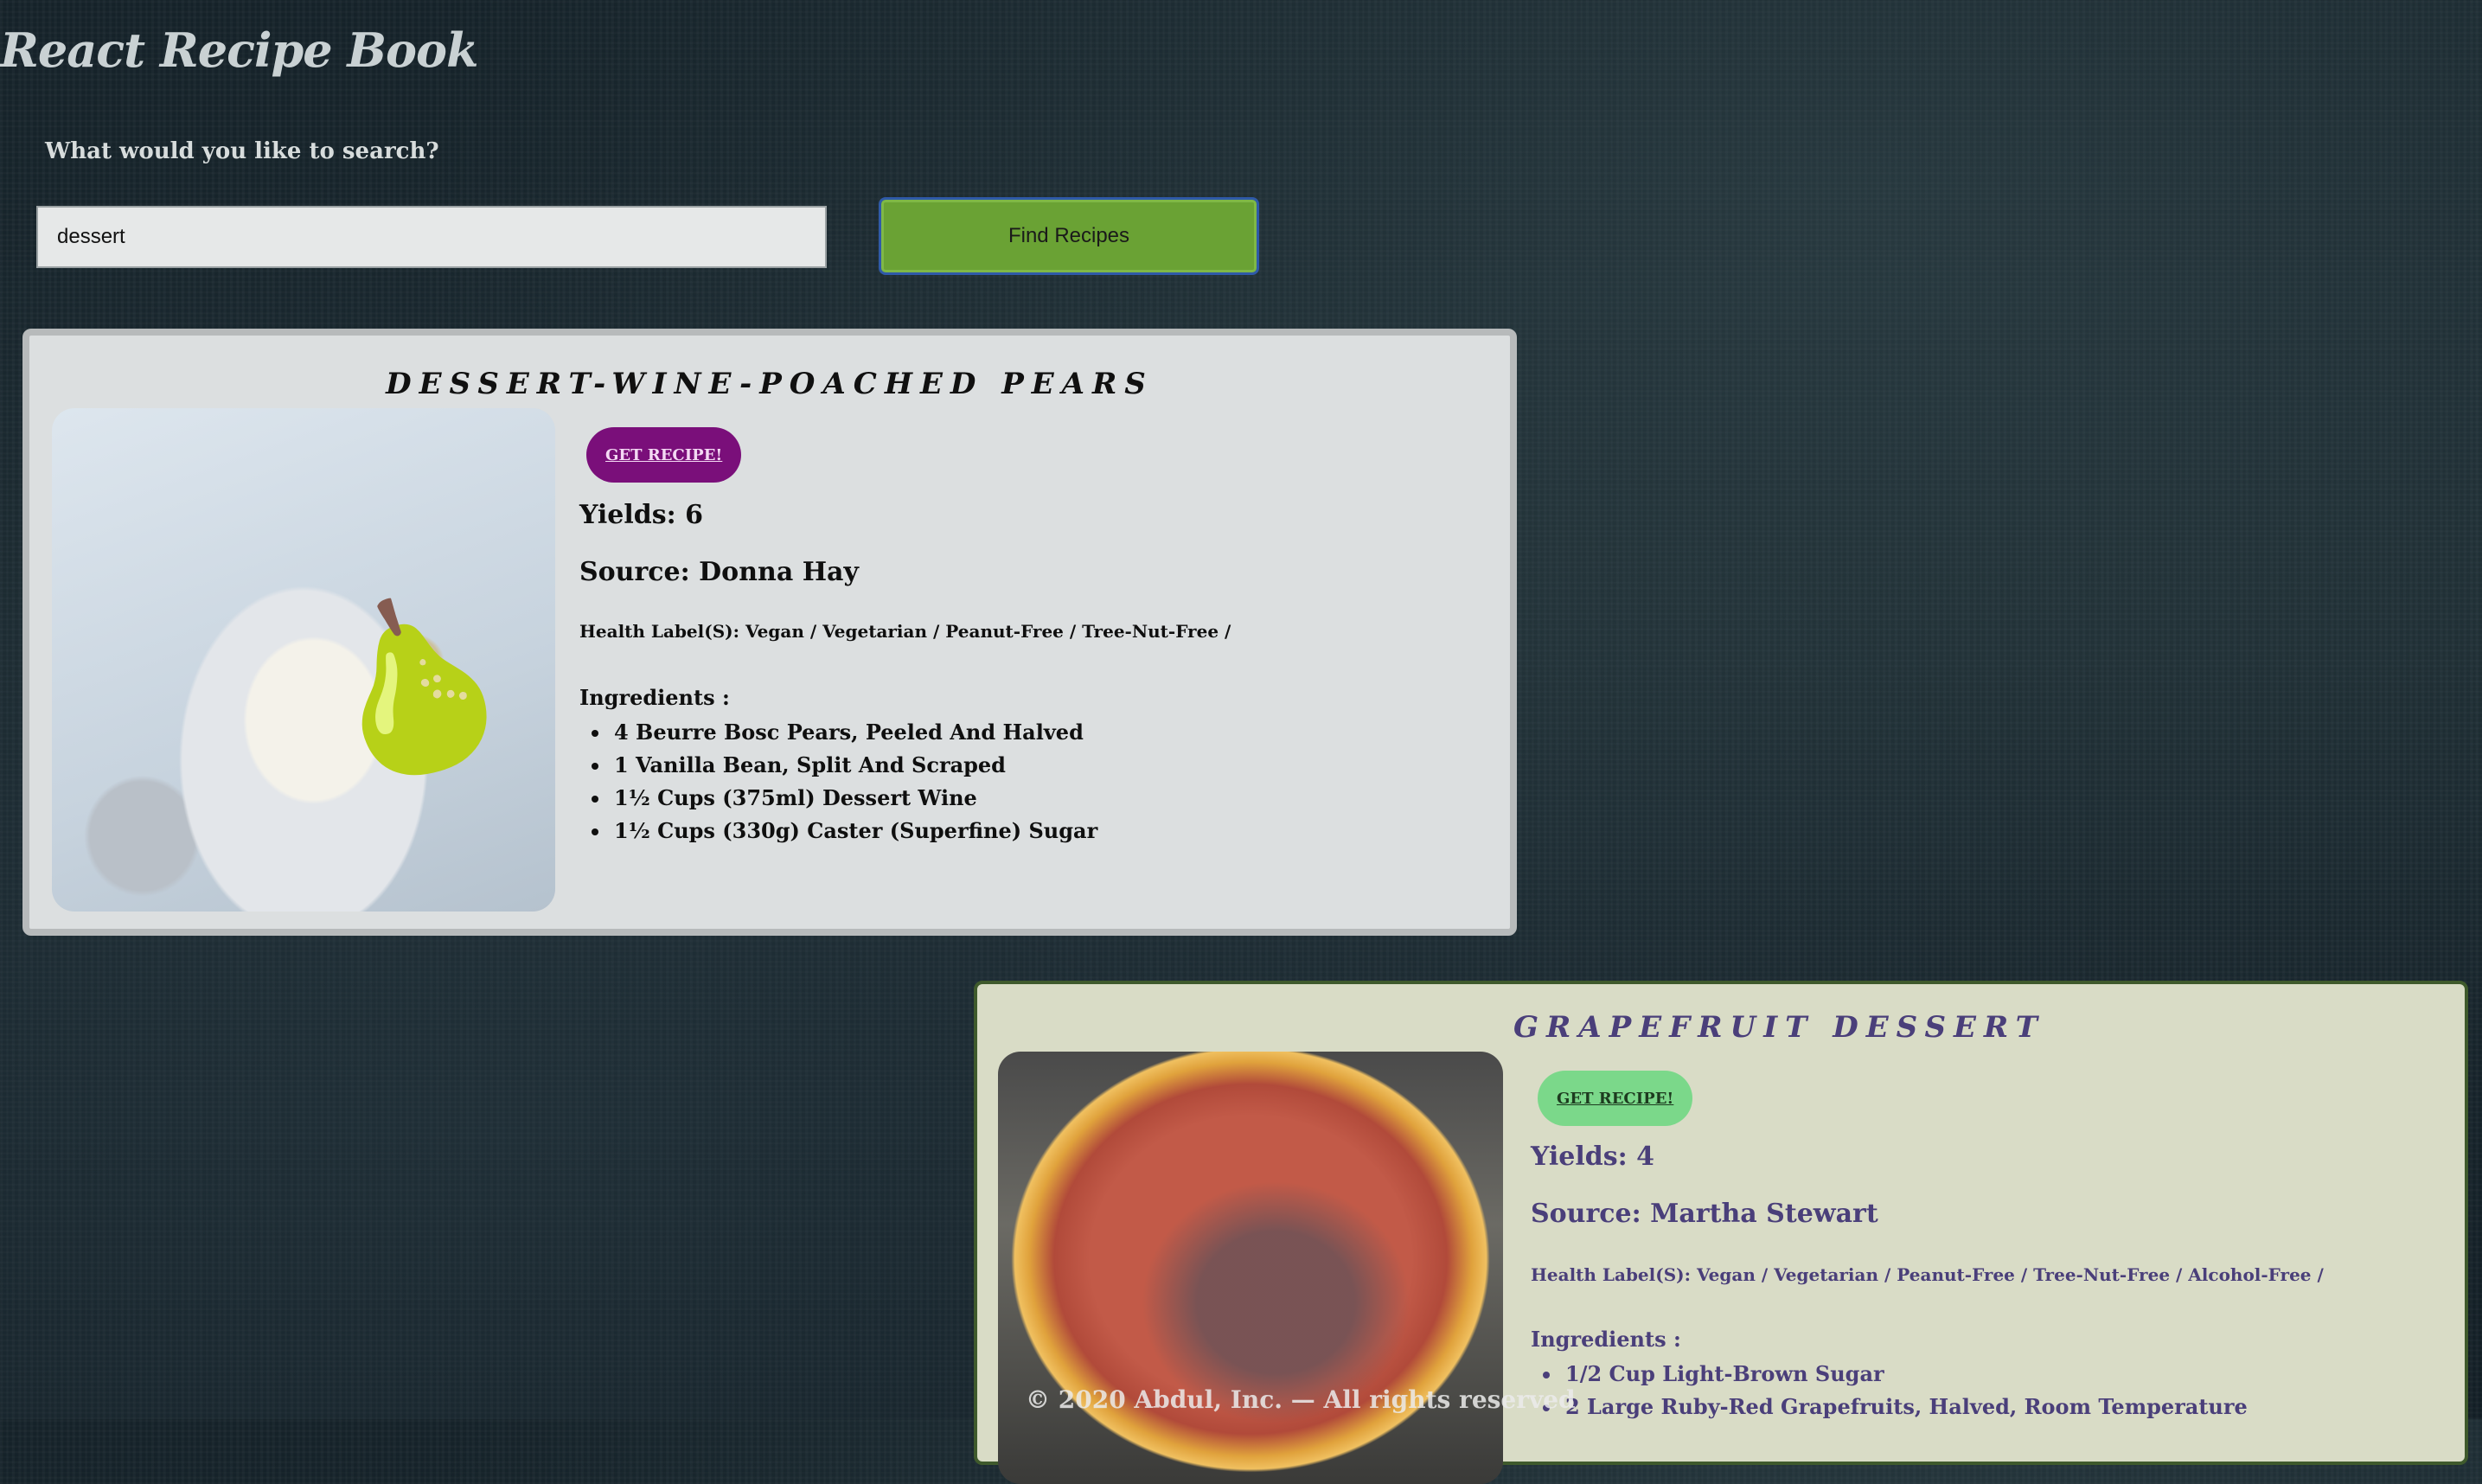 The image size is (2482, 1484). What do you see at coordinates (1779, 1028) in the screenshot?
I see `recipe-title: GRAPEFRUIT DESSERT` at bounding box center [1779, 1028].